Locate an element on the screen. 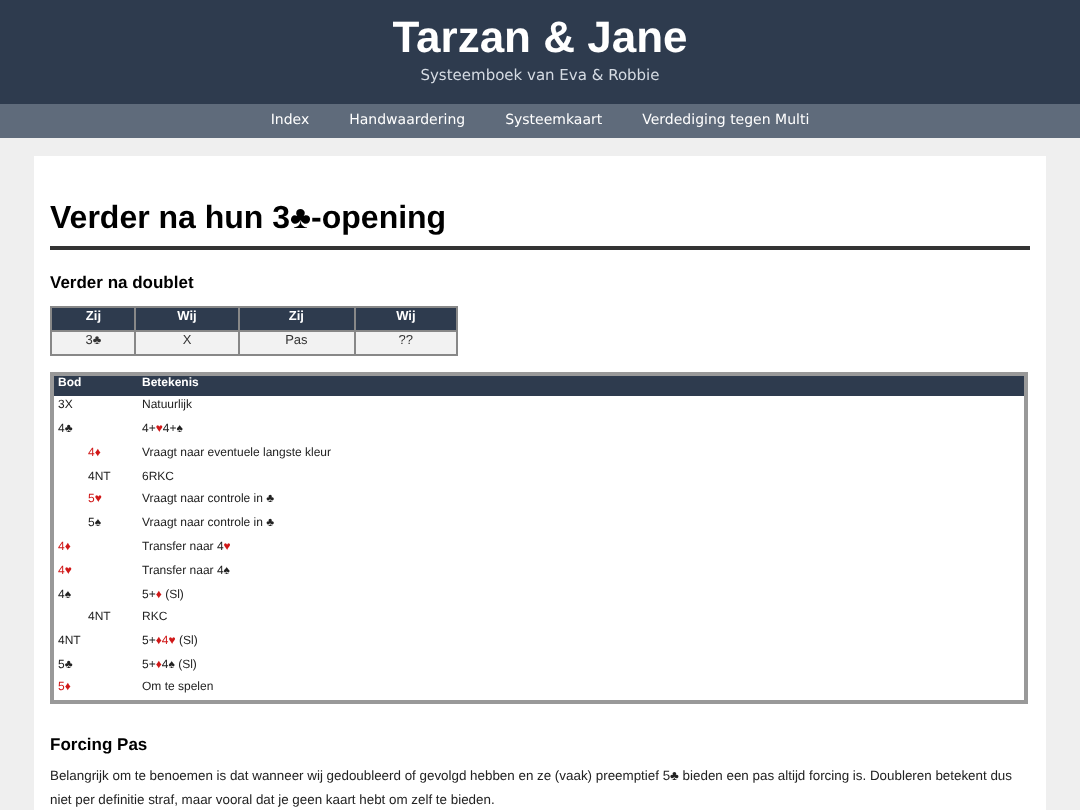  site-title: Tarzan & Jane is located at coordinates (540, 38).